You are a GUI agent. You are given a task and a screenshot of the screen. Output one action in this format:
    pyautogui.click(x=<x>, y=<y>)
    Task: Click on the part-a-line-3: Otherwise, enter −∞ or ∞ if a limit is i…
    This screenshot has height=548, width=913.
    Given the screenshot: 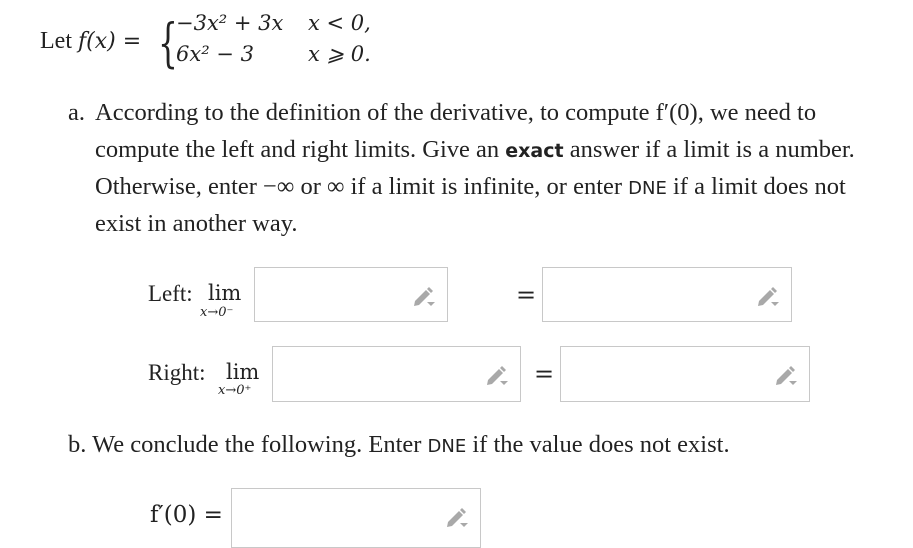 What is the action you would take?
    pyautogui.click(x=470, y=186)
    